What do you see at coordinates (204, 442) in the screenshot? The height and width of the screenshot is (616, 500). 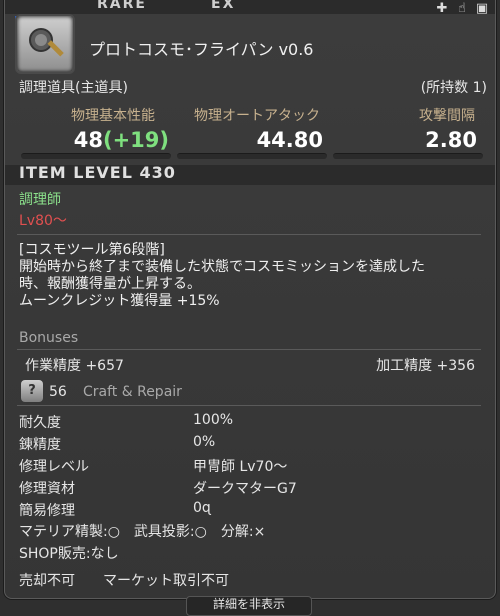 I see `detail-value: 0%` at bounding box center [204, 442].